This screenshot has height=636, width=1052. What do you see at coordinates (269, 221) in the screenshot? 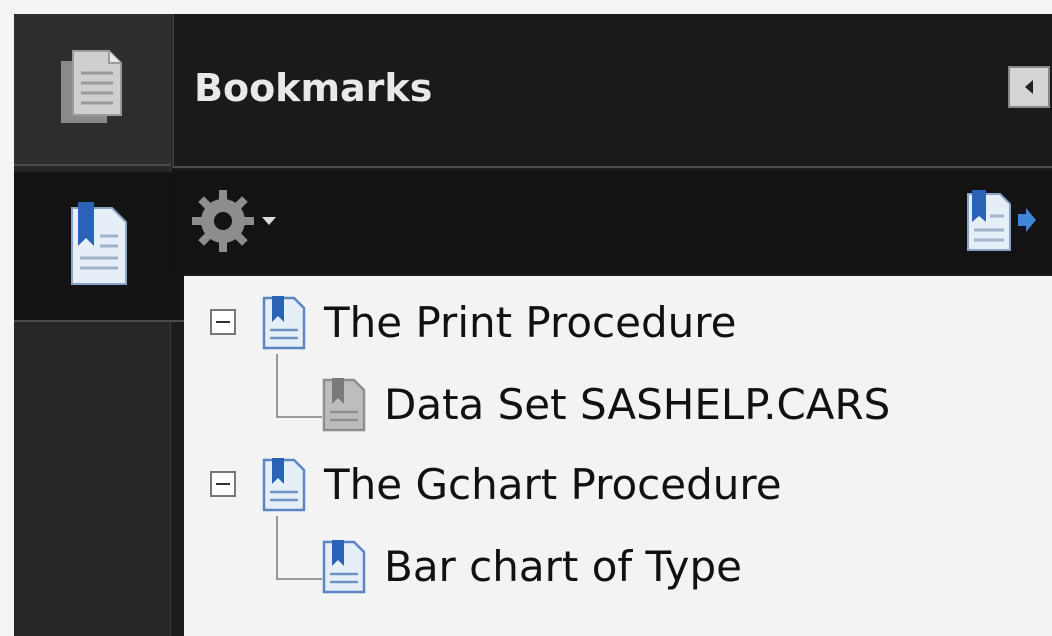
I see `dropdown-arrow-icon` at bounding box center [269, 221].